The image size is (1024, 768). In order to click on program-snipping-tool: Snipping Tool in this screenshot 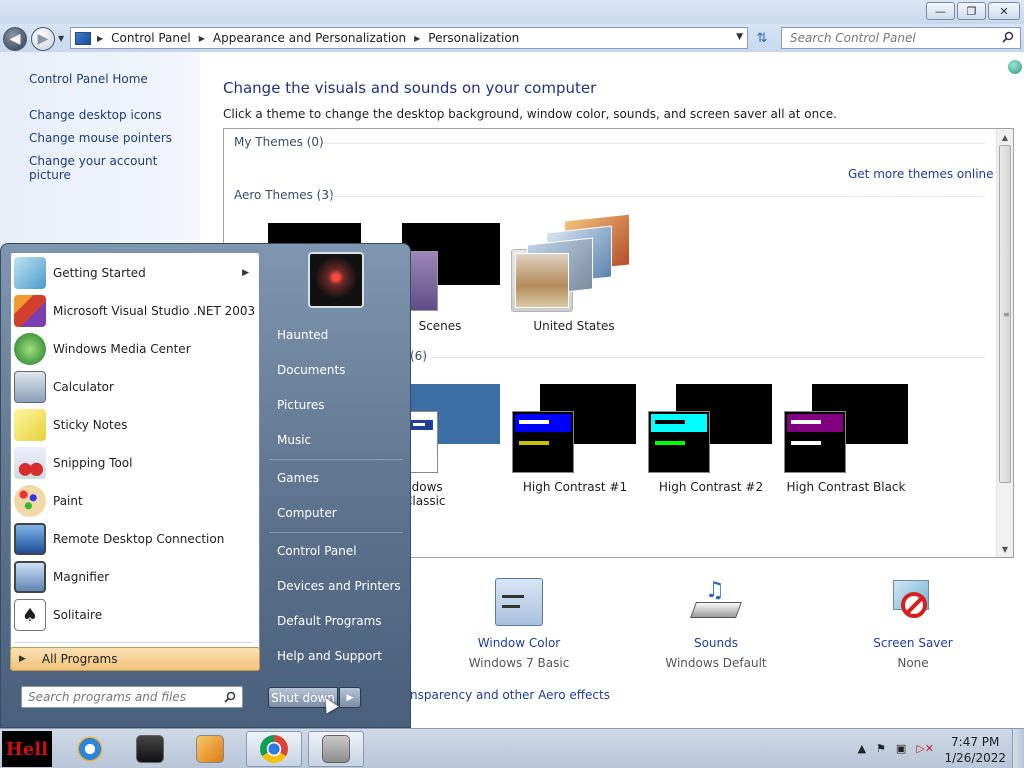, I will do `click(135, 463)`.